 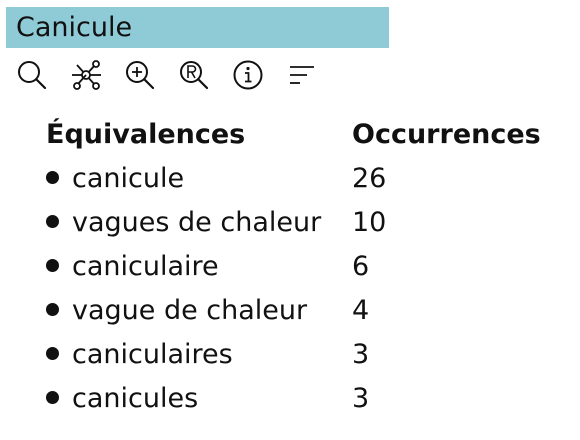 I want to click on term-text: caniculaires, so click(x=152, y=354).